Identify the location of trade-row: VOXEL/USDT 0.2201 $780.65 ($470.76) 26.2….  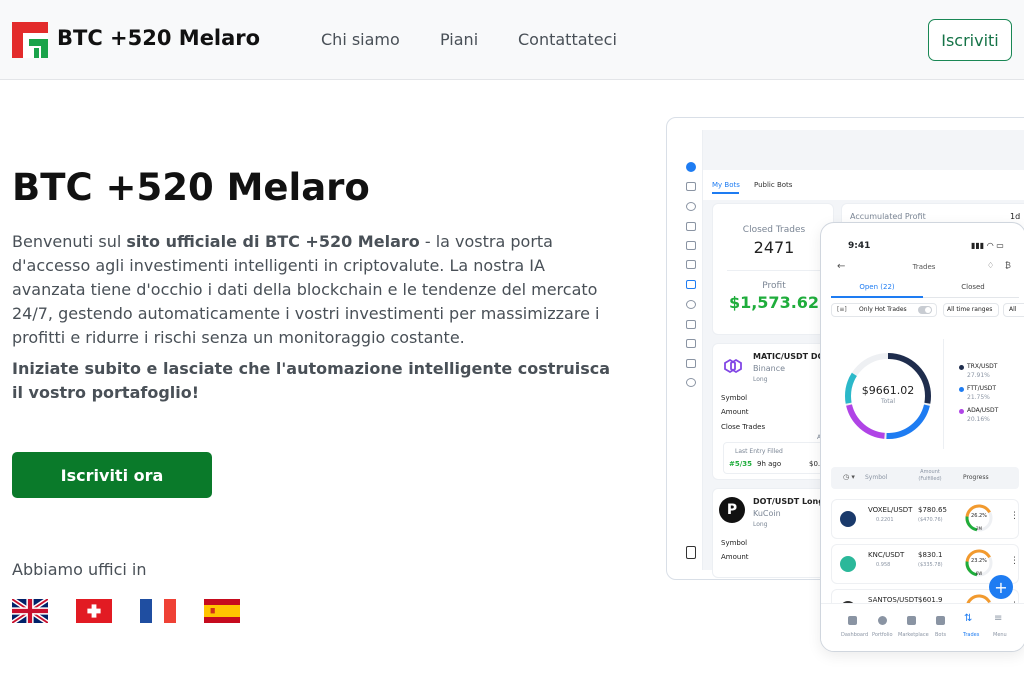
(925, 519).